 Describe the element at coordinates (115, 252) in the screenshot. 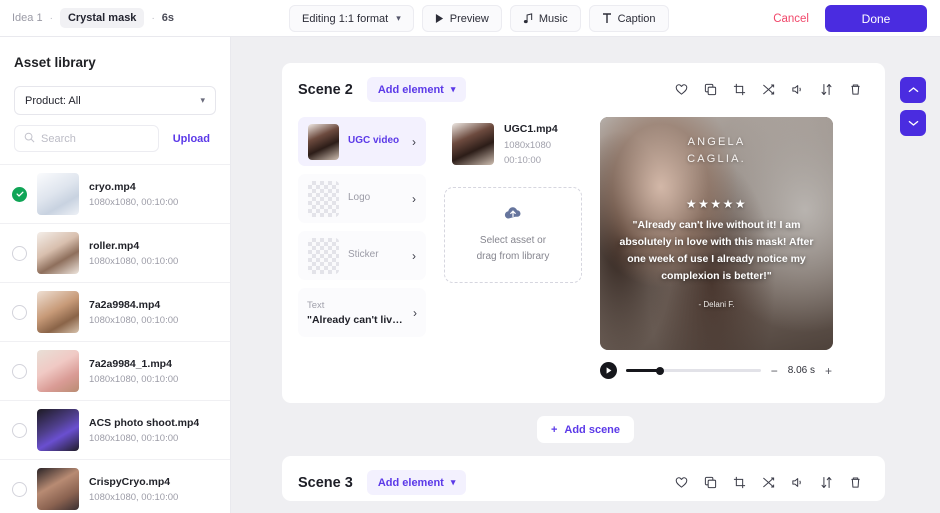

I see `asset-list-item: roller.mp4 1080x1080, 00:10:00` at that location.